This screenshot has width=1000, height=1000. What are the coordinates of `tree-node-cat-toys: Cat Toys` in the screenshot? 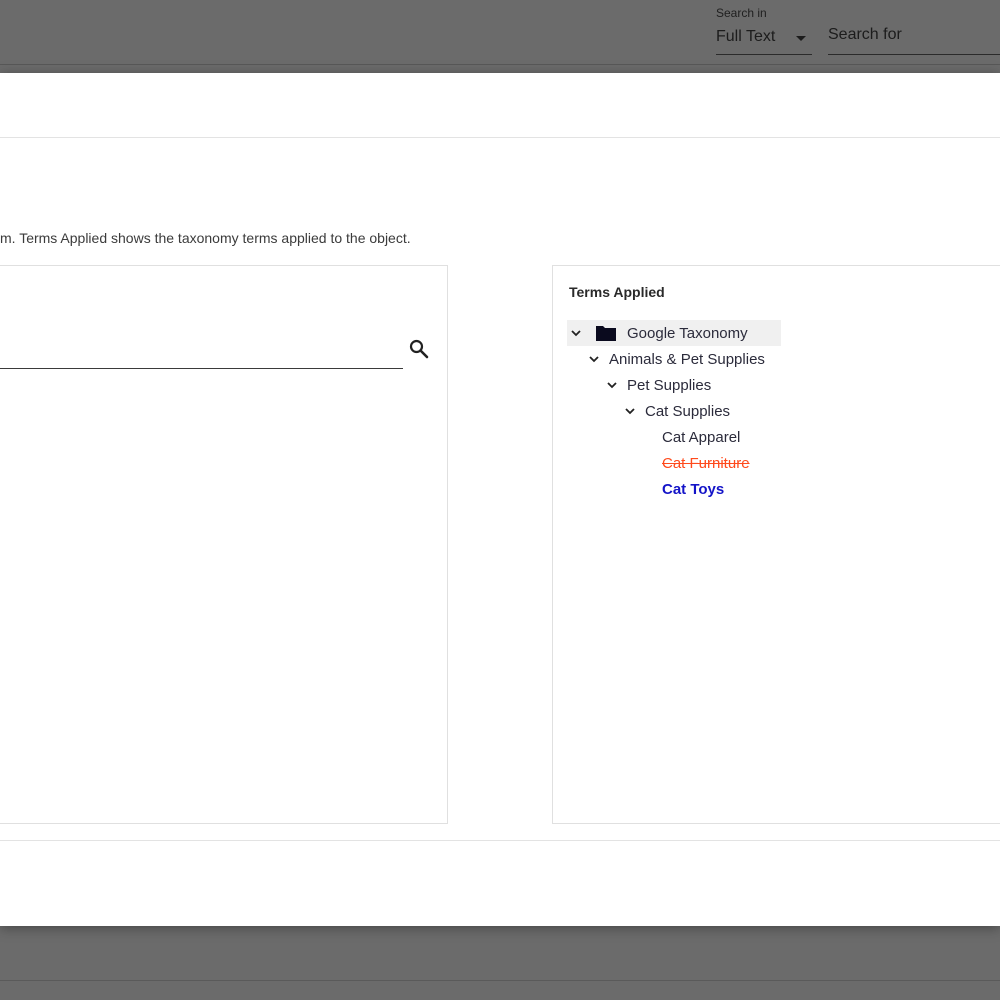 It's located at (698, 489).